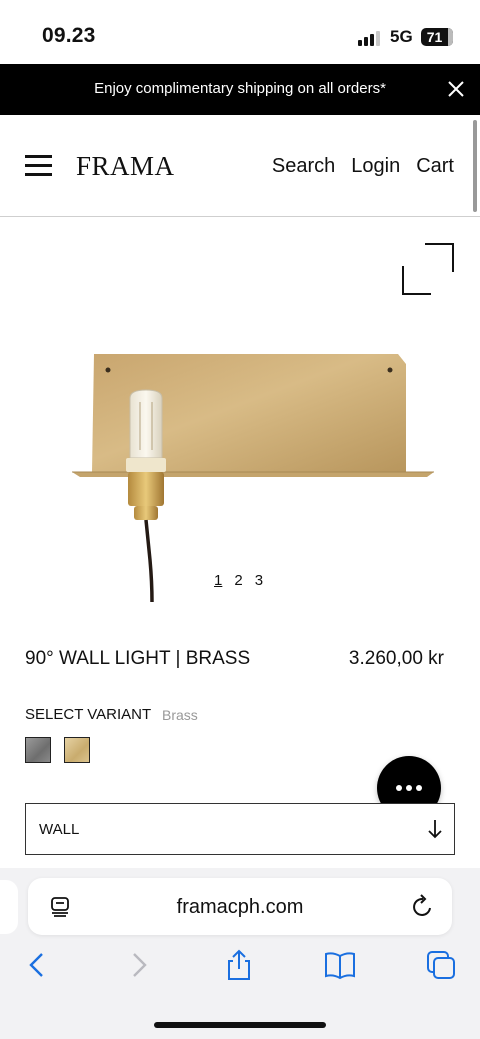 Image resolution: width=480 pixels, height=1039 pixels. Describe the element at coordinates (428, 269) in the screenshot. I see `expand-icon` at that location.